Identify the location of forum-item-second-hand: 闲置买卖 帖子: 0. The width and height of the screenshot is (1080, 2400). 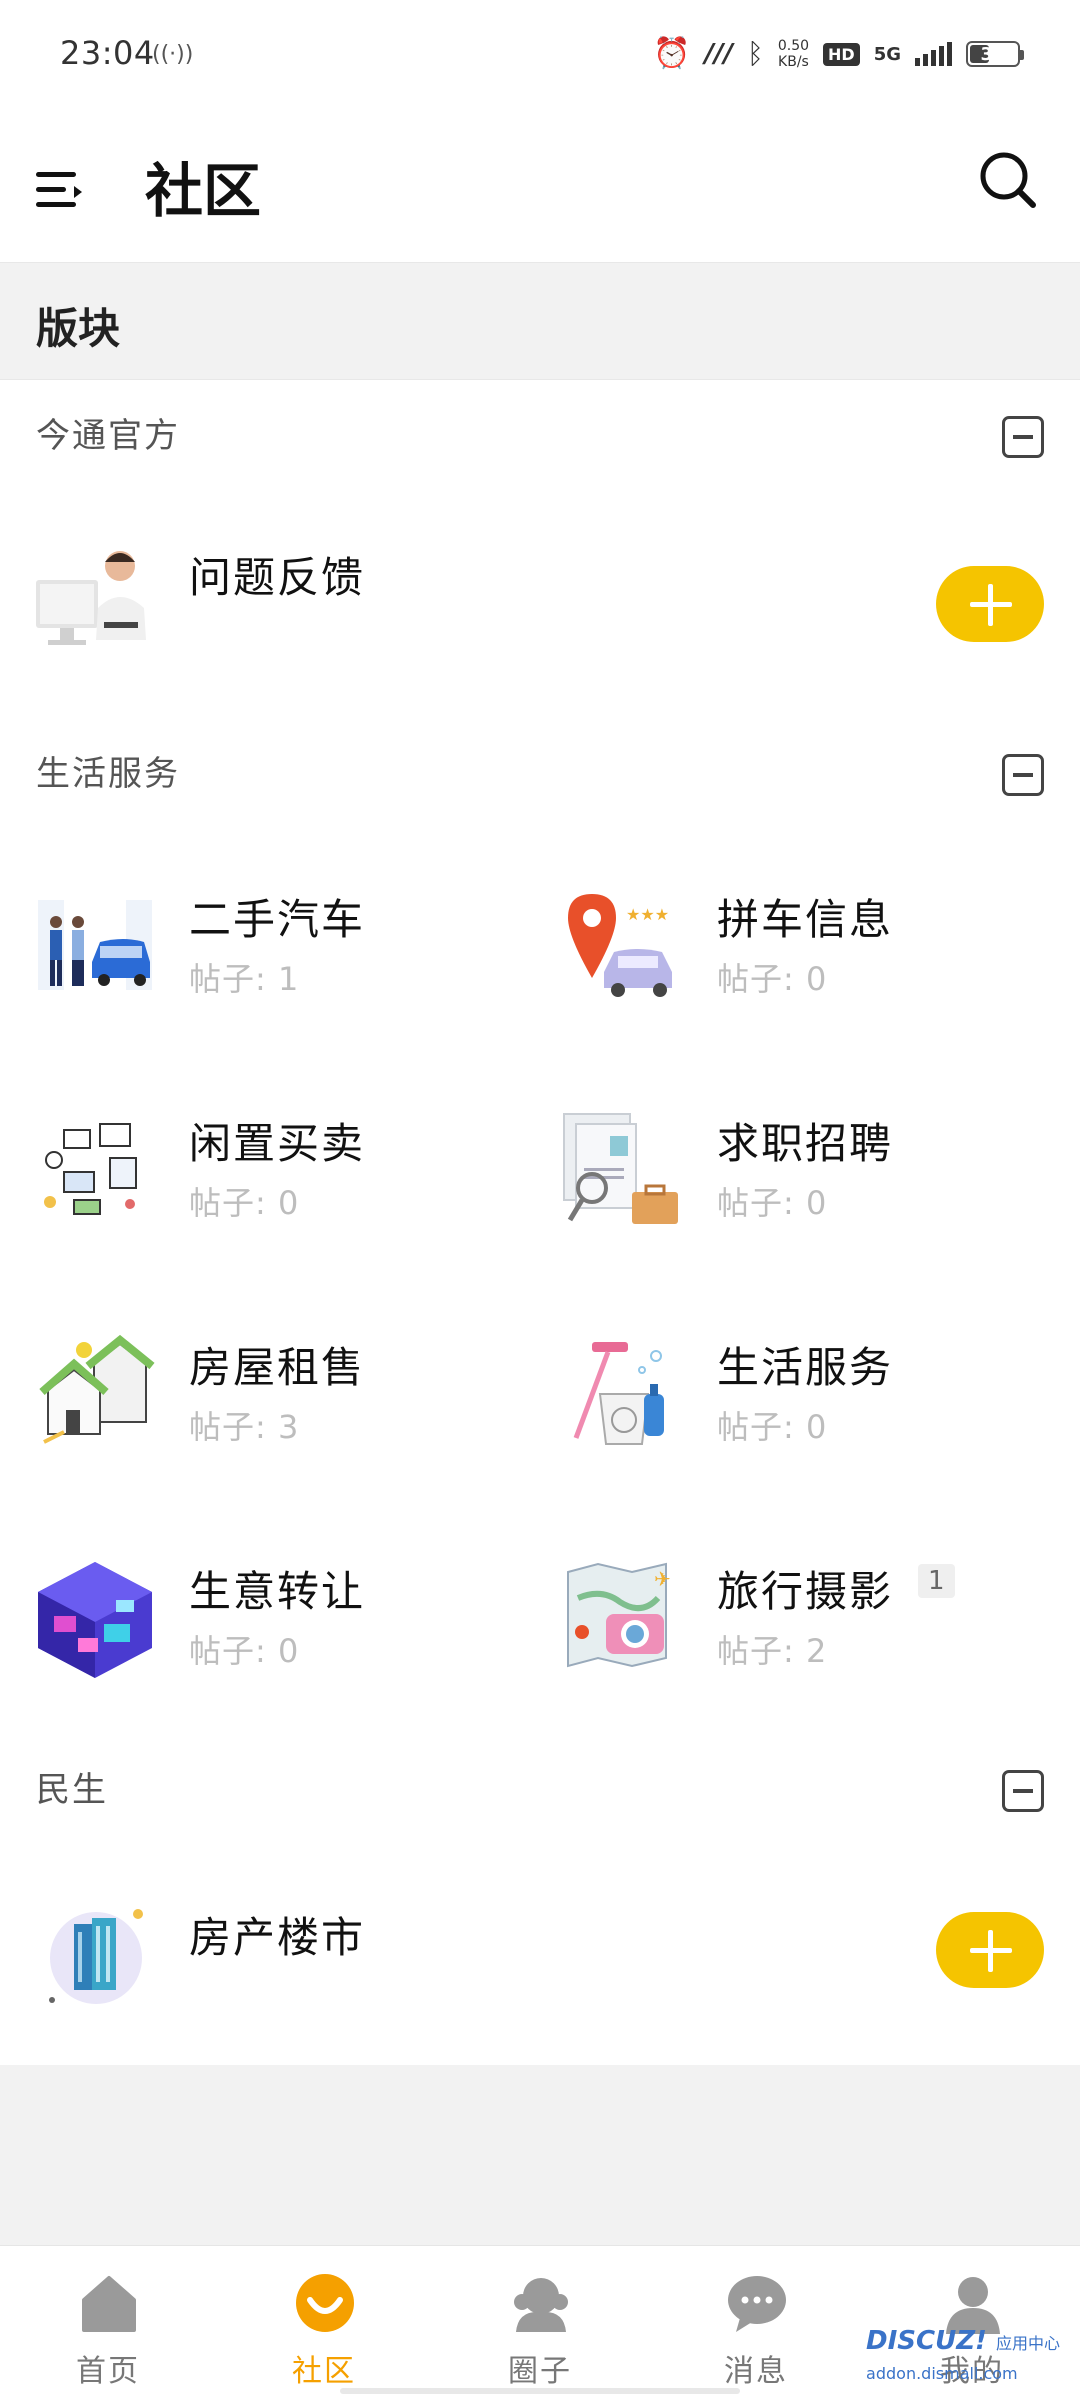
(269, 1175).